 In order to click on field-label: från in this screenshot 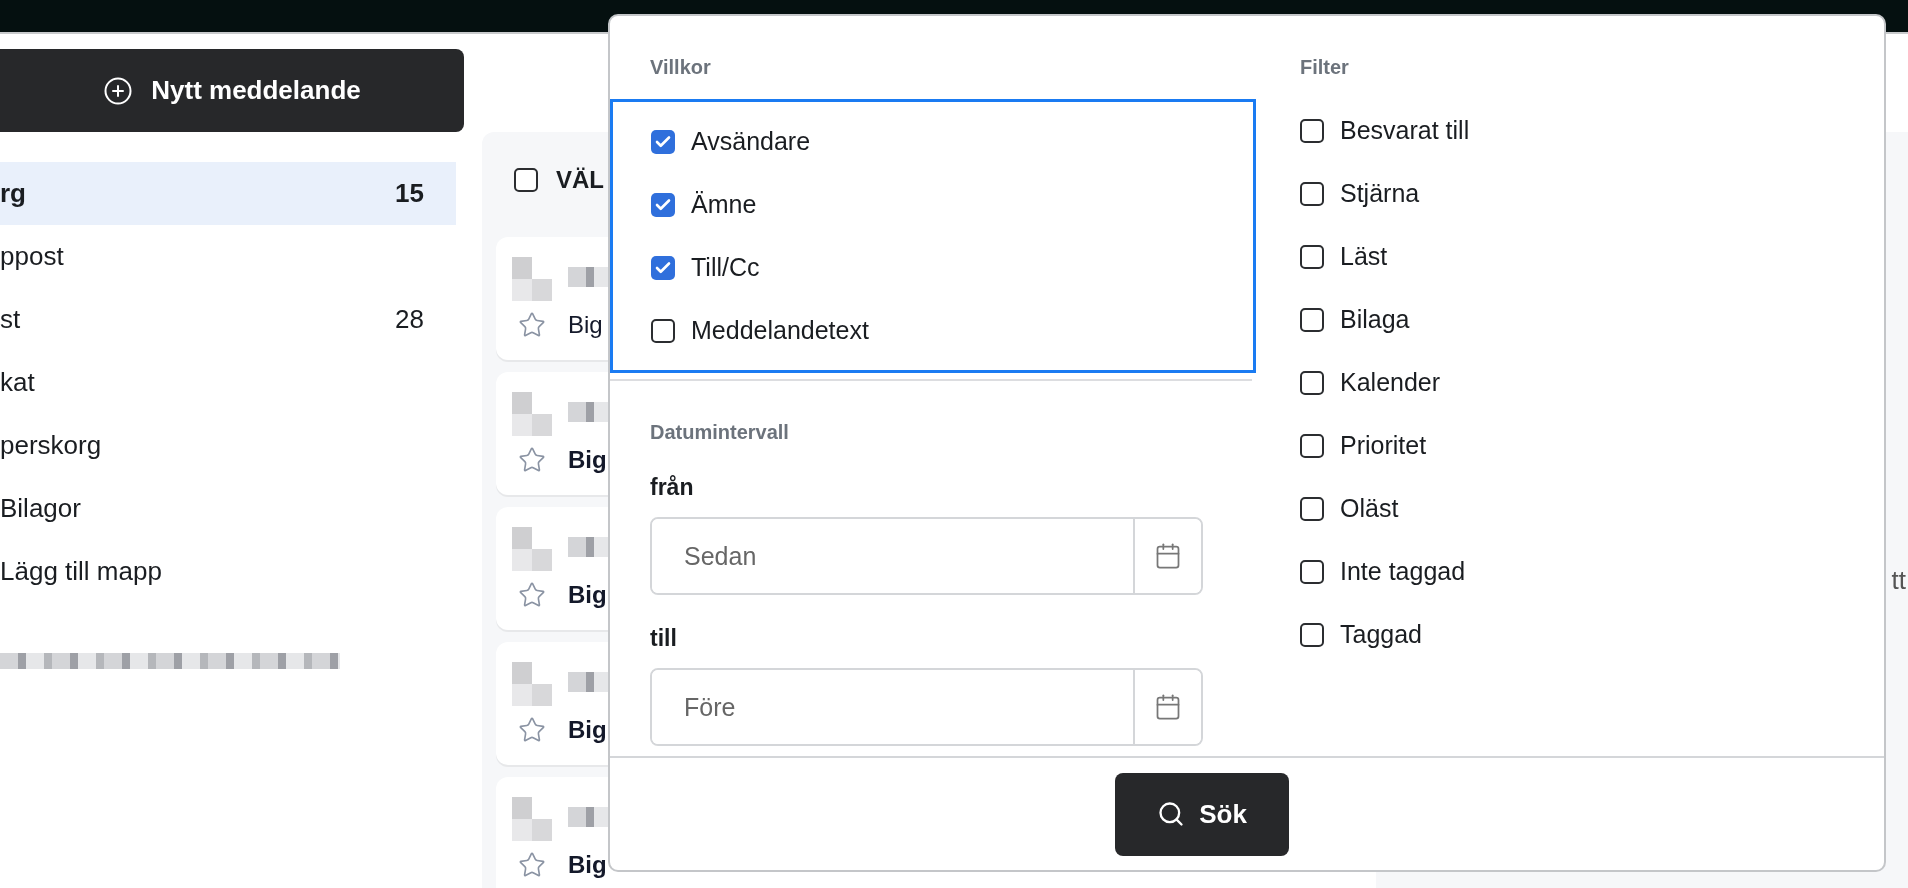, I will do `click(672, 487)`.